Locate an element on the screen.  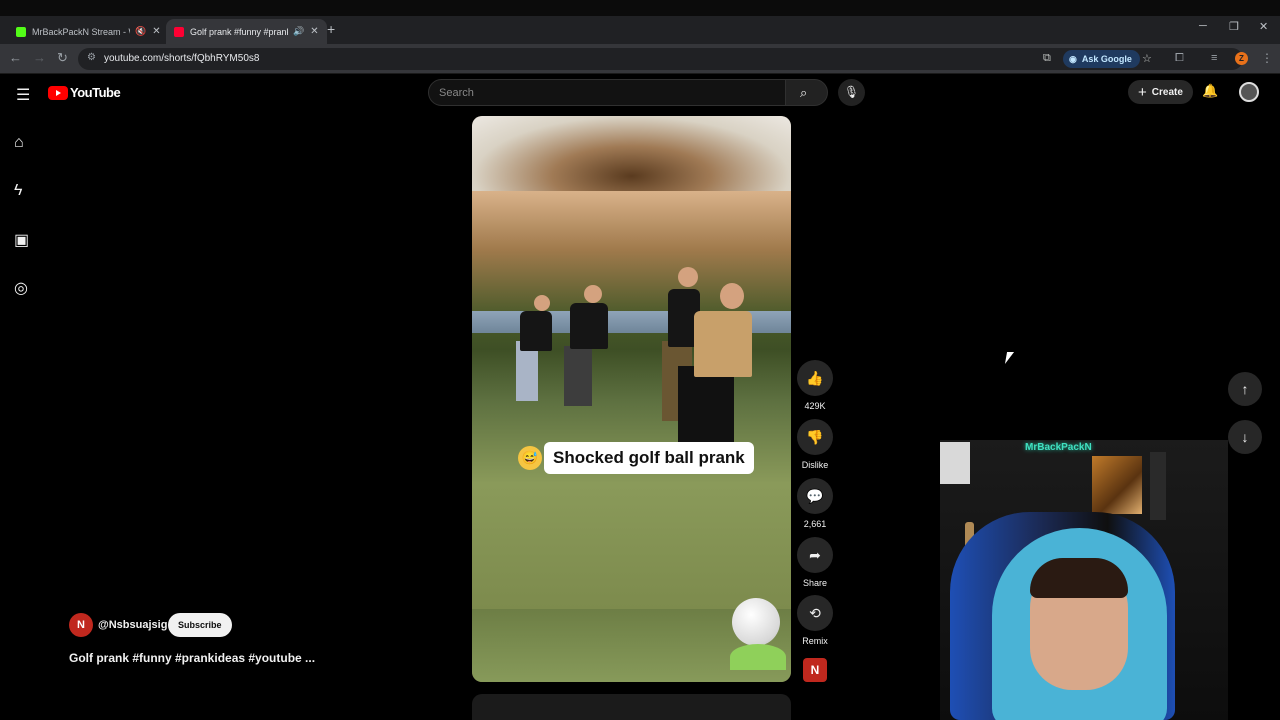
like-button: 👍 429K is located at coordinates (815, 385).